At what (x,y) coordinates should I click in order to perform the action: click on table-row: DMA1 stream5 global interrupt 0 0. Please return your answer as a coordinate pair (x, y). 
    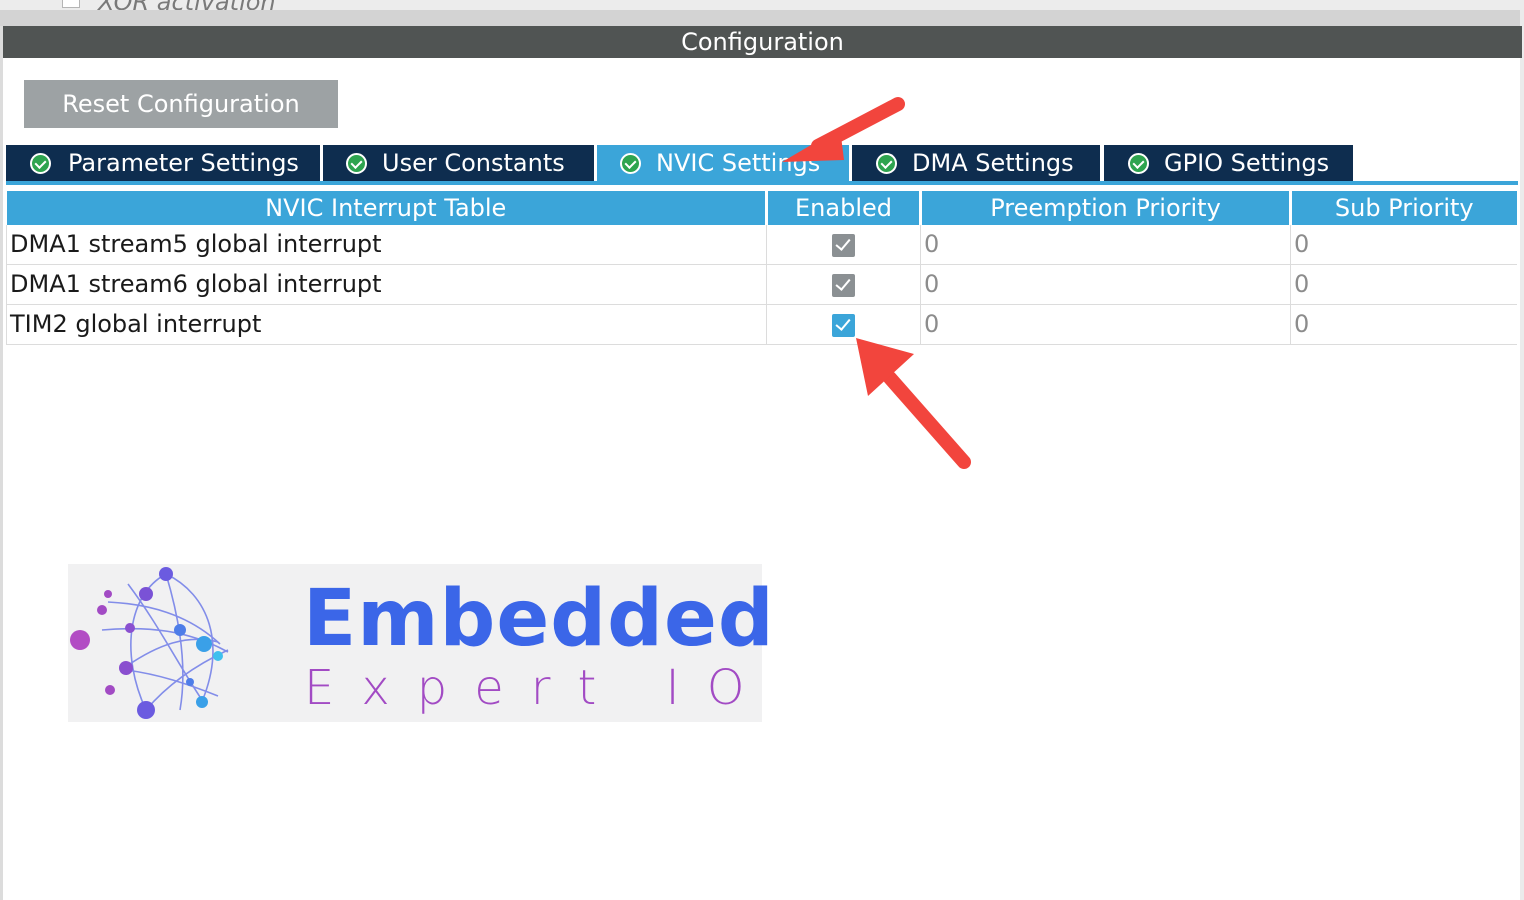
    Looking at the image, I should click on (761, 245).